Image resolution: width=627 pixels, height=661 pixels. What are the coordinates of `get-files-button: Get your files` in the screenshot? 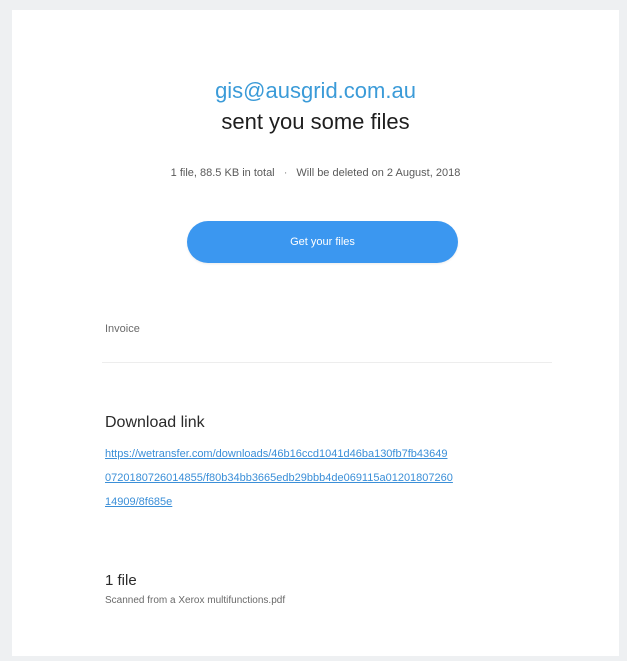 It's located at (322, 242).